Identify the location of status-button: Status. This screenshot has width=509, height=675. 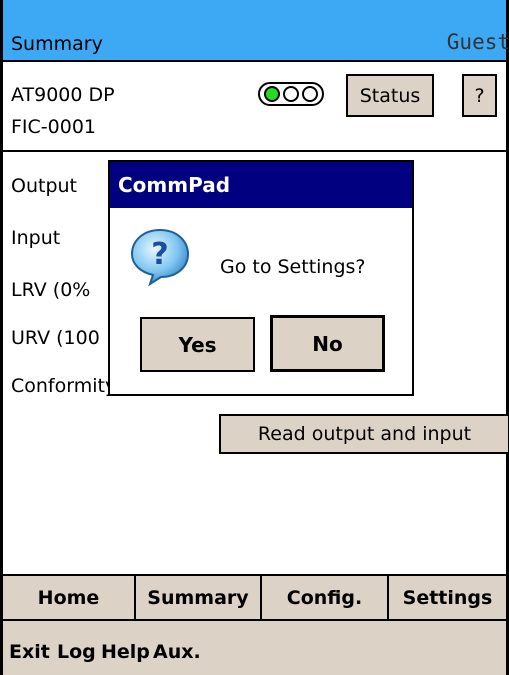
(390, 95).